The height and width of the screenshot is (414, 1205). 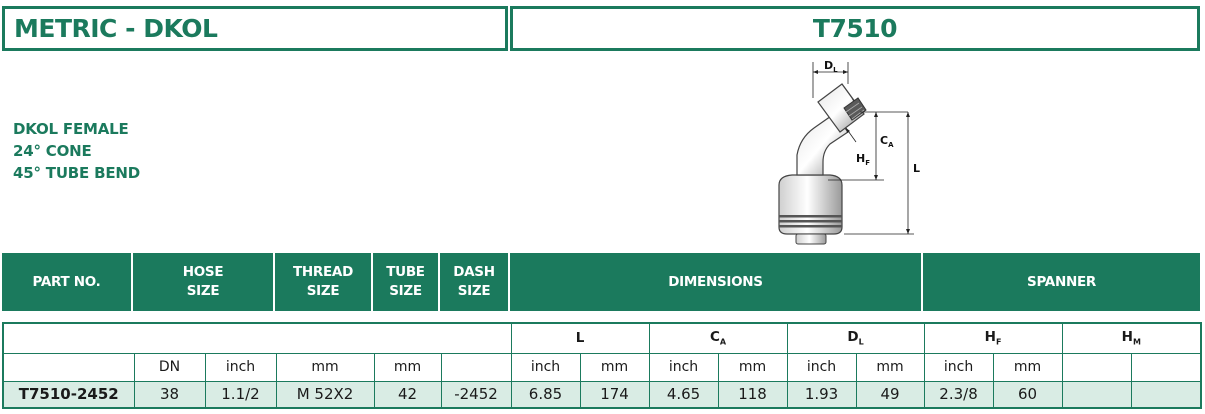 What do you see at coordinates (406, 282) in the screenshot?
I see `header-tube-size: TUBE SIZE` at bounding box center [406, 282].